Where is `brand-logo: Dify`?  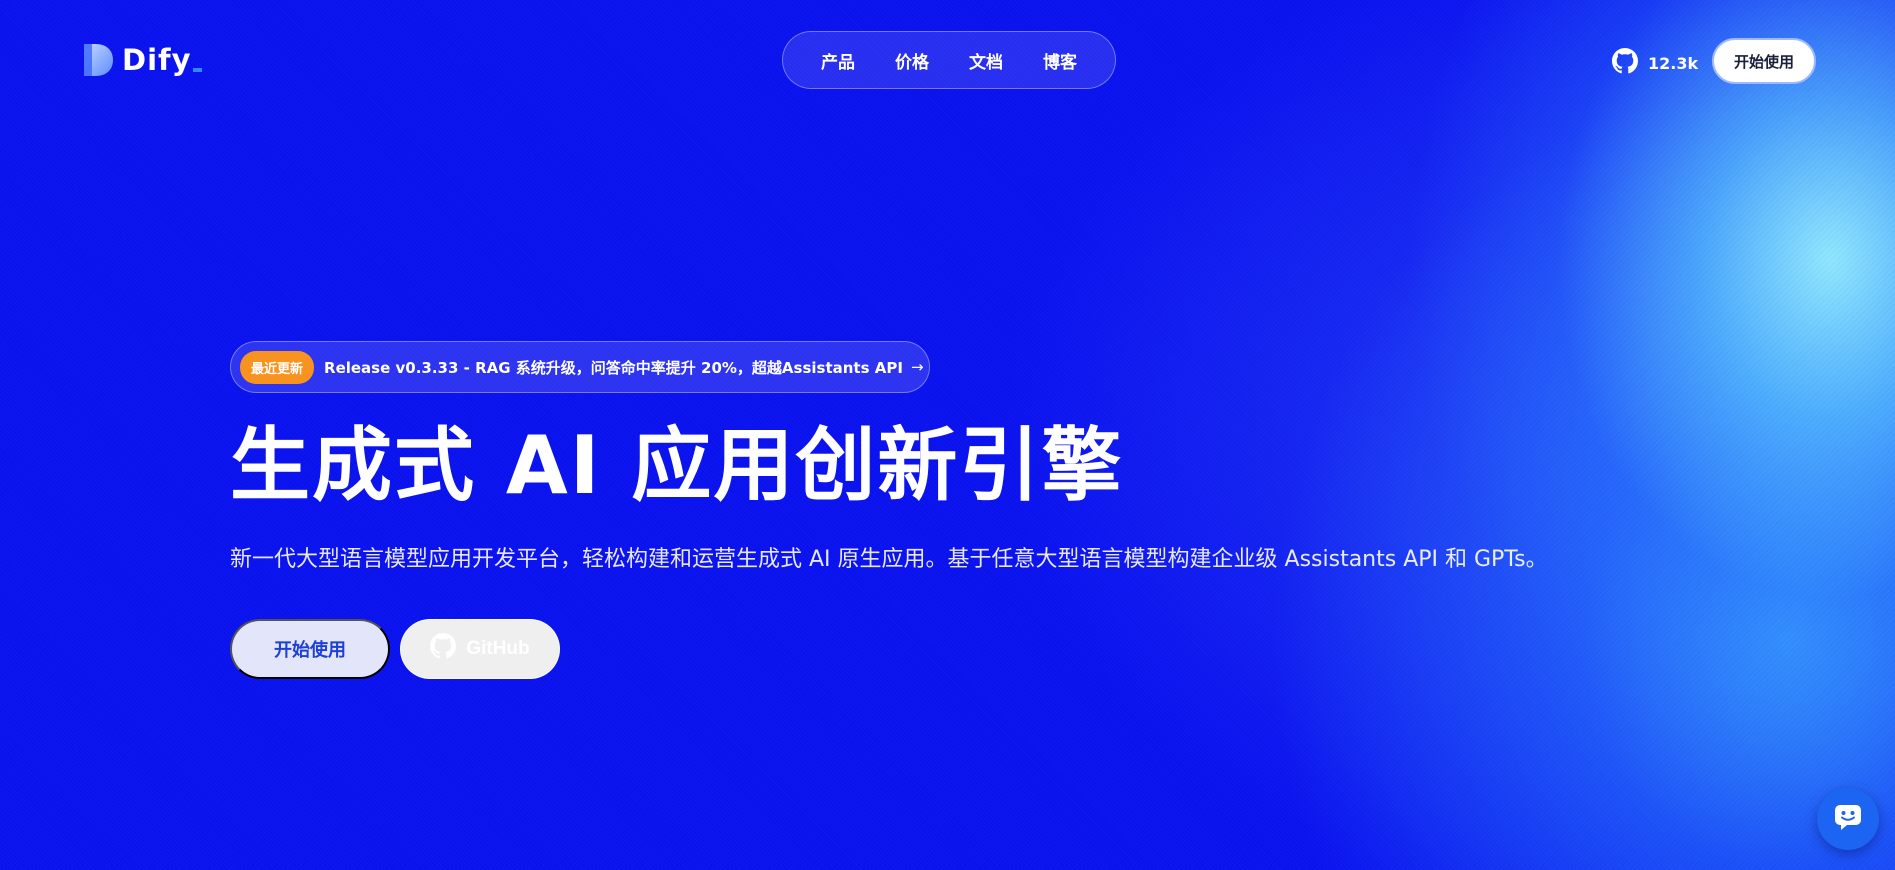 brand-logo: Dify is located at coordinates (142, 60).